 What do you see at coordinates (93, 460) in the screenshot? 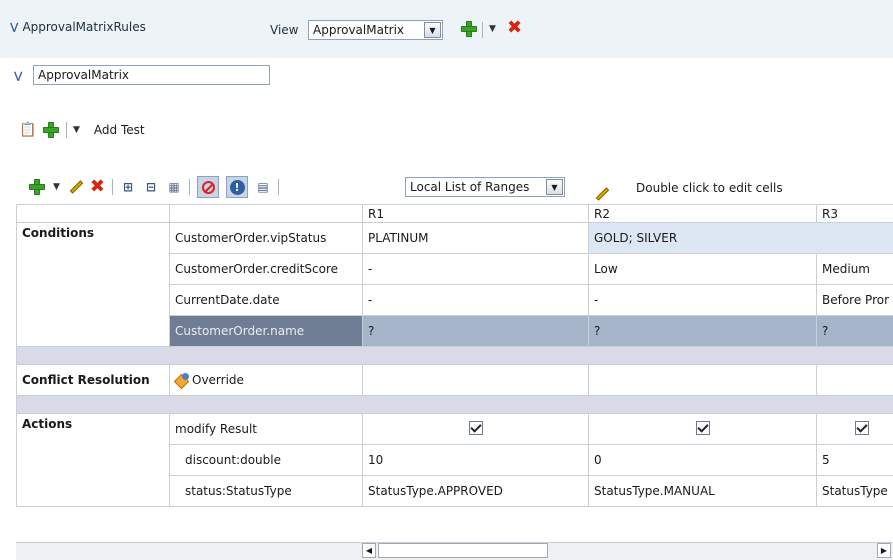
I see `actions-label: Actions` at bounding box center [93, 460].